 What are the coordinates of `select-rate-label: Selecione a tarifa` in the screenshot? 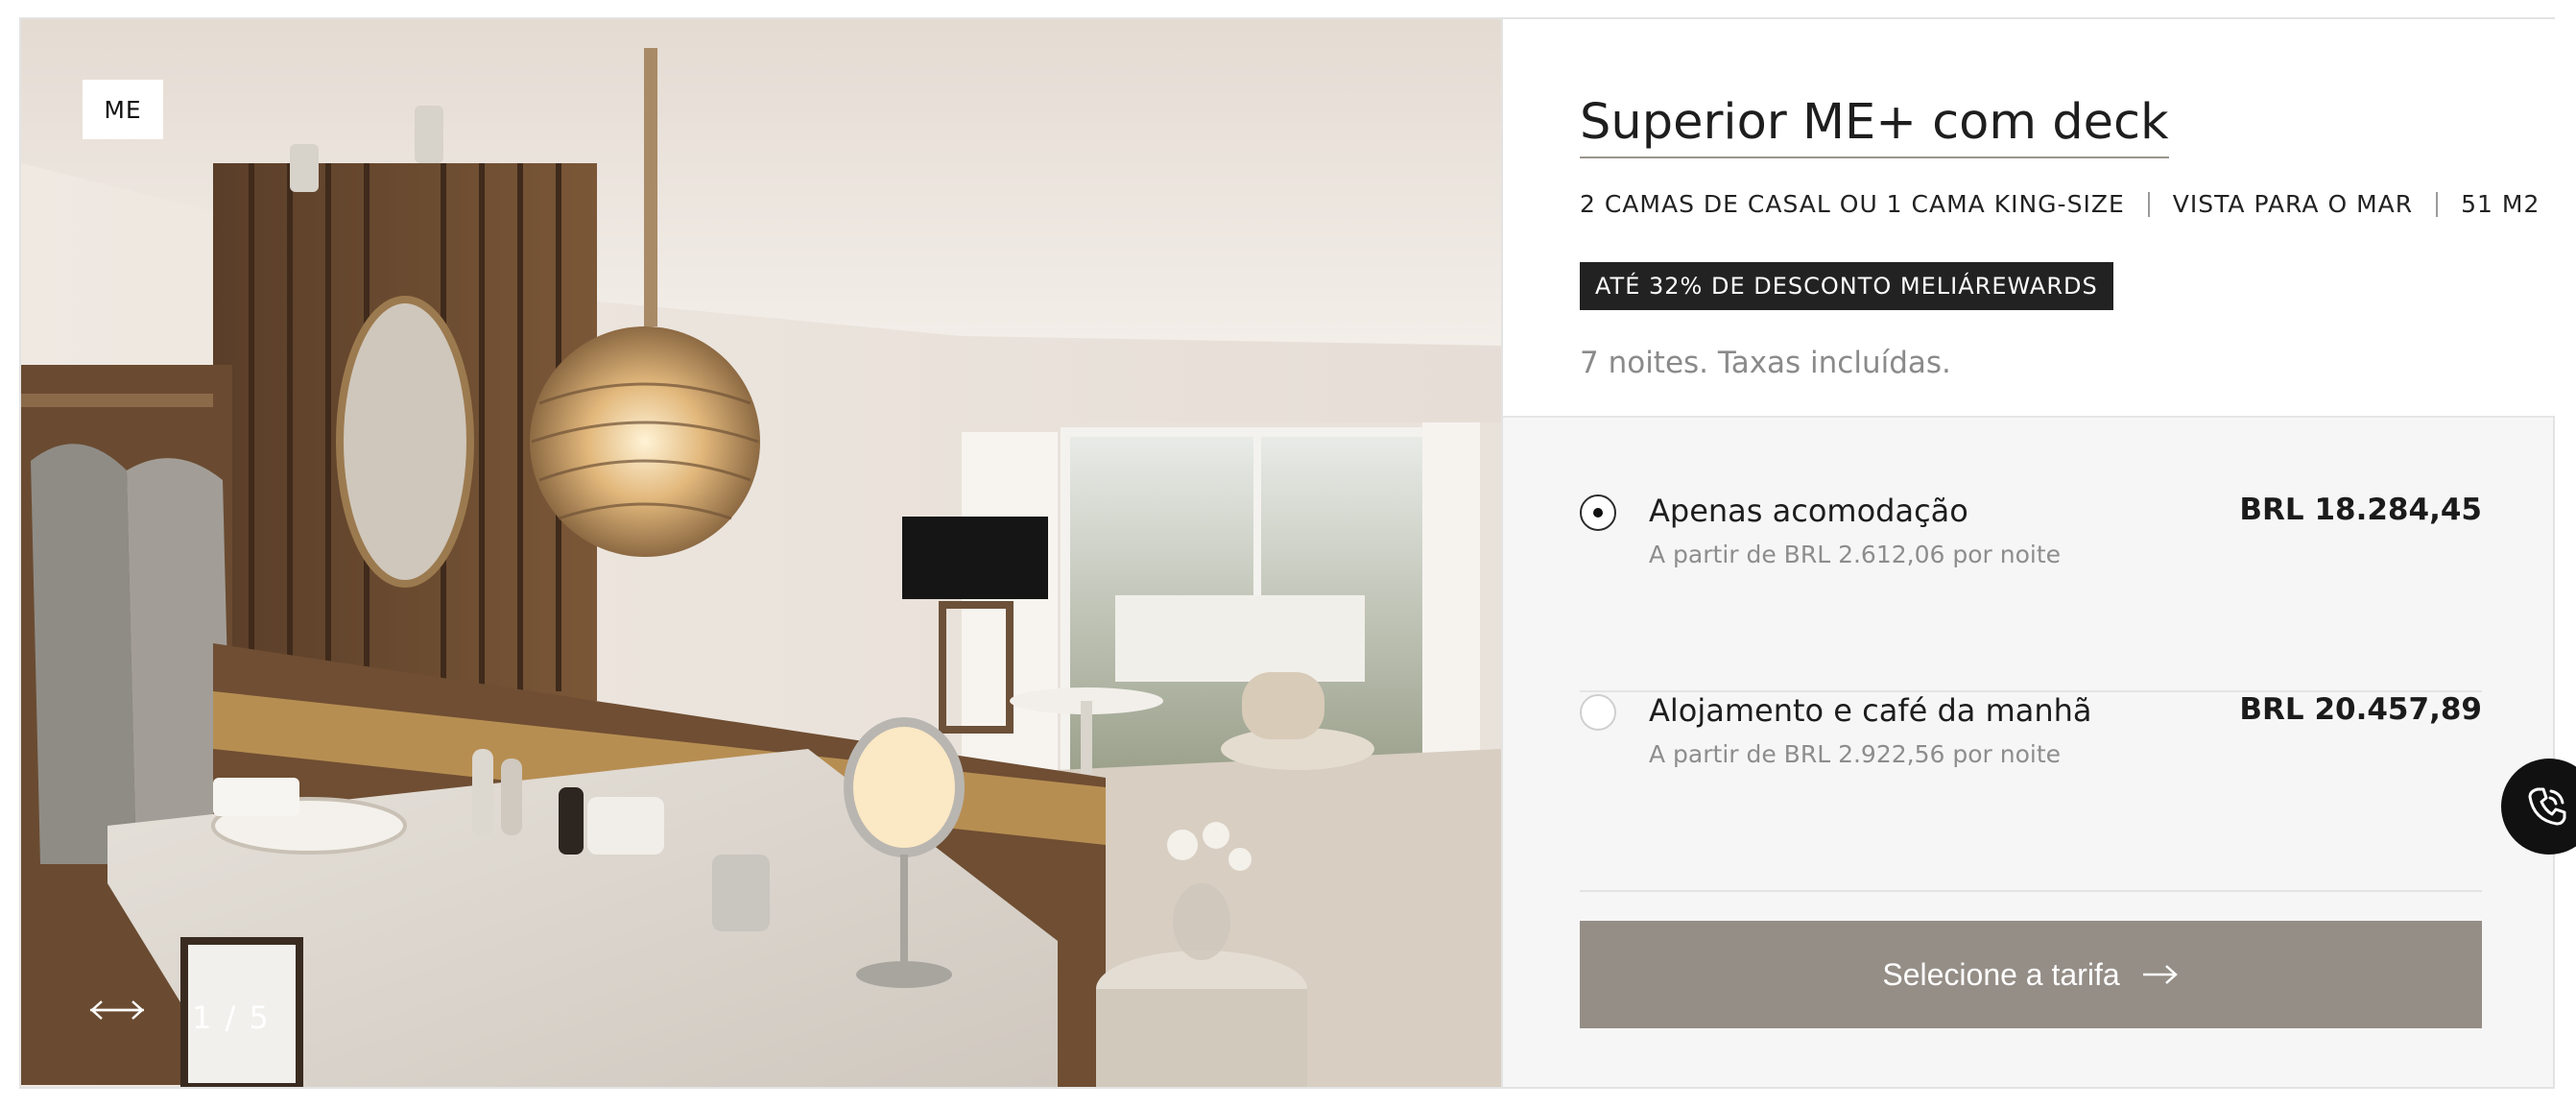 It's located at (2001, 974).